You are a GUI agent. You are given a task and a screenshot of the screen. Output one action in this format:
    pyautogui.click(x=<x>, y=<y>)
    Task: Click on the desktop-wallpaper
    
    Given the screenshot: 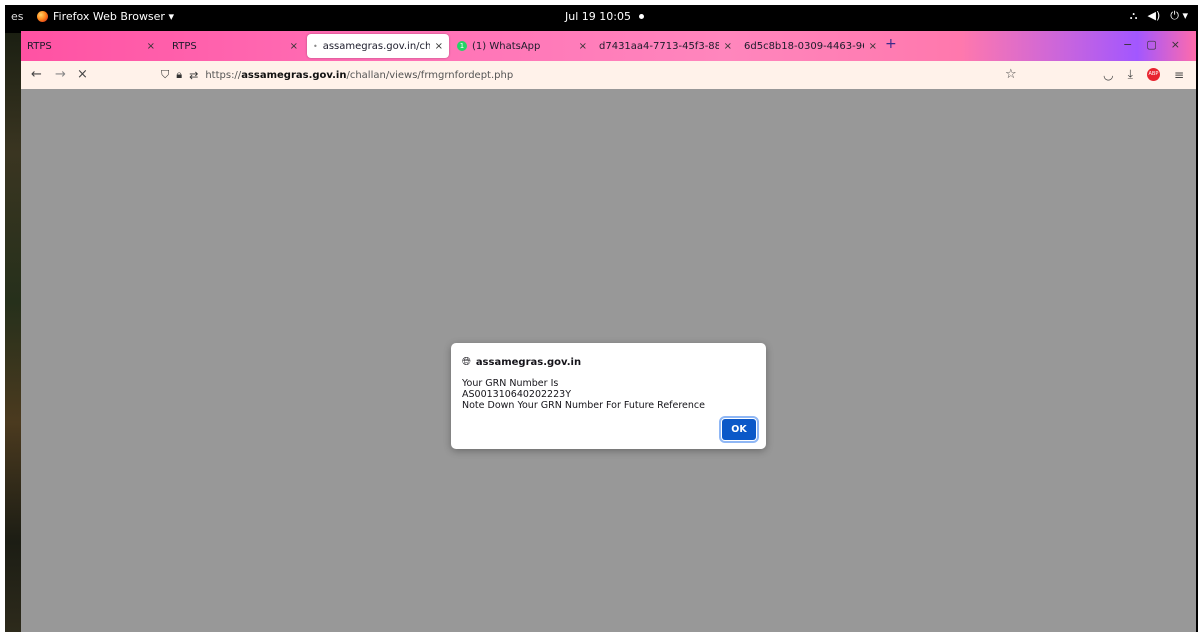 What is the action you would take?
    pyautogui.click(x=13, y=332)
    